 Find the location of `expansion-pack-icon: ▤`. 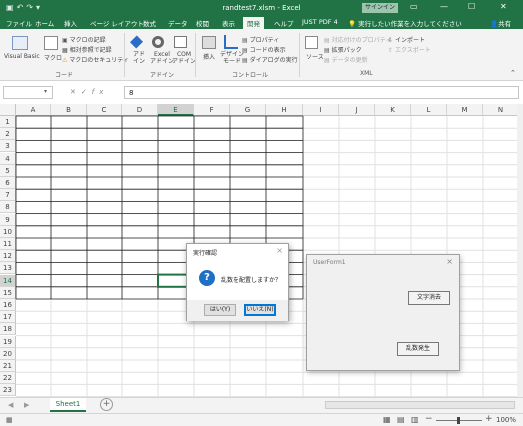

expansion-pack-icon: ▤ is located at coordinates (328, 50).